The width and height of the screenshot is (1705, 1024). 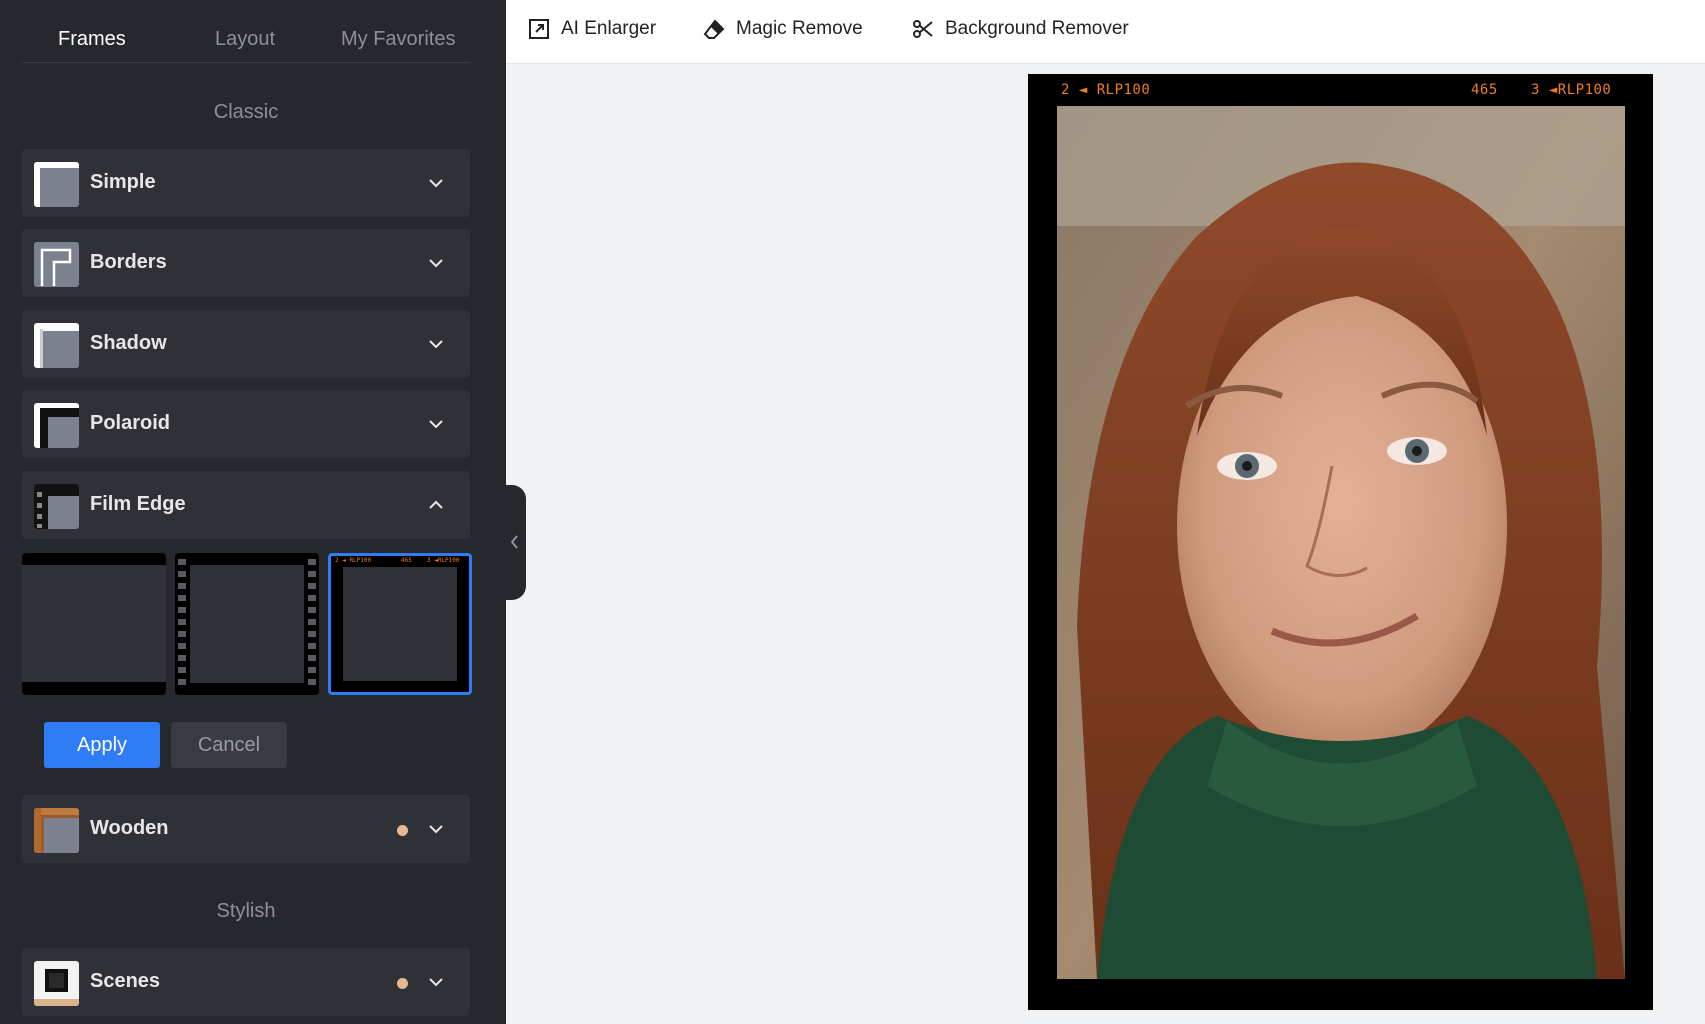 I want to click on tab-my-favorites: My Favorites, so click(x=398, y=39).